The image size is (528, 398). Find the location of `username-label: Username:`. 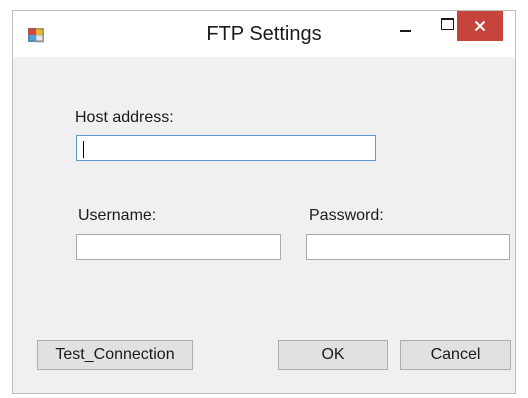

username-label: Username: is located at coordinates (117, 215).